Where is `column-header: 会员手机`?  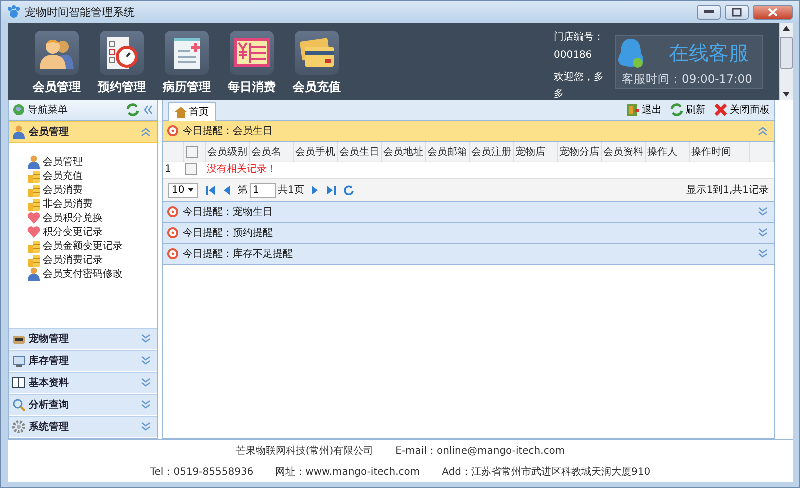
column-header: 会员手机 is located at coordinates (315, 152).